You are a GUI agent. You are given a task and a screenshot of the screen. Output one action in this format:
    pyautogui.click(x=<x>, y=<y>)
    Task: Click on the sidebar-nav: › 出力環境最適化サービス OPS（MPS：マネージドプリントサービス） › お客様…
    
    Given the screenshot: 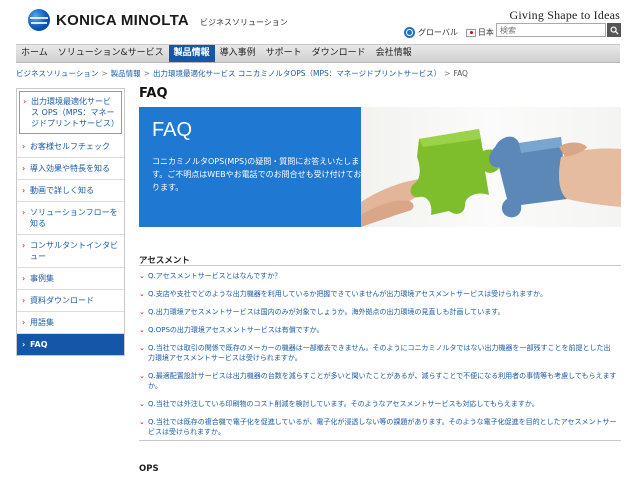 What is the action you would take?
    pyautogui.click(x=70, y=222)
    